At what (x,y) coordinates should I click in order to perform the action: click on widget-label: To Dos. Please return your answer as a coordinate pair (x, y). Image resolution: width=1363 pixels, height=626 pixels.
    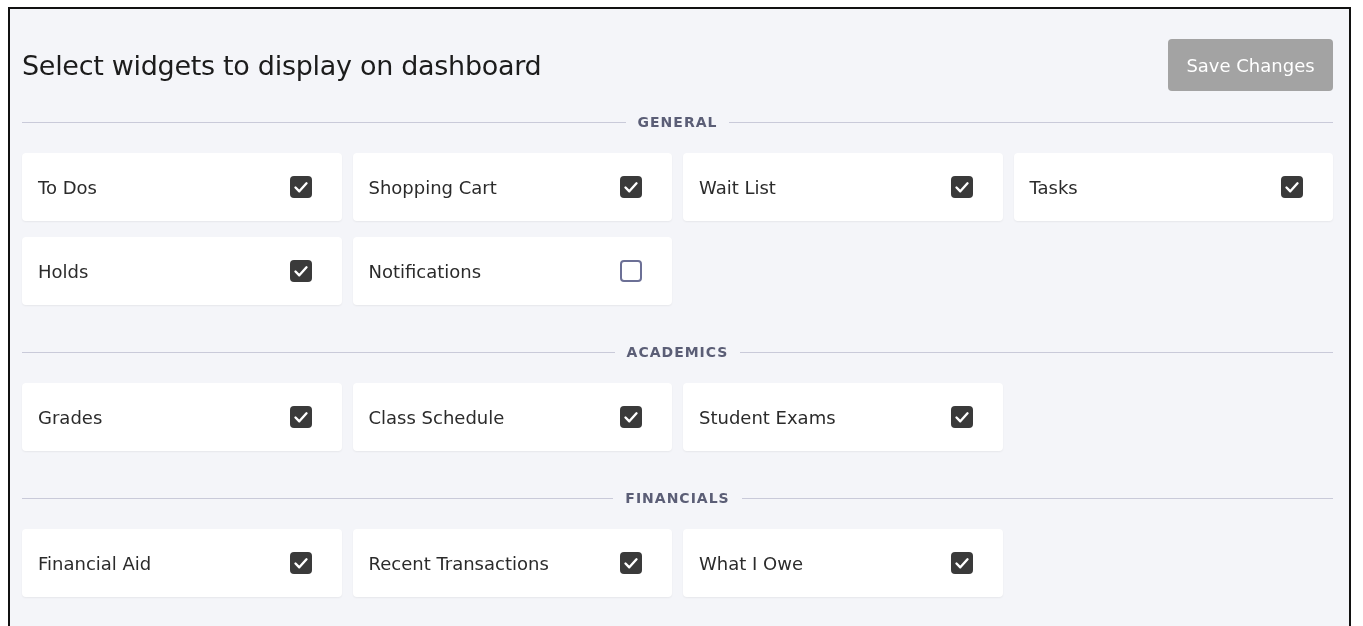
    Looking at the image, I should click on (67, 187).